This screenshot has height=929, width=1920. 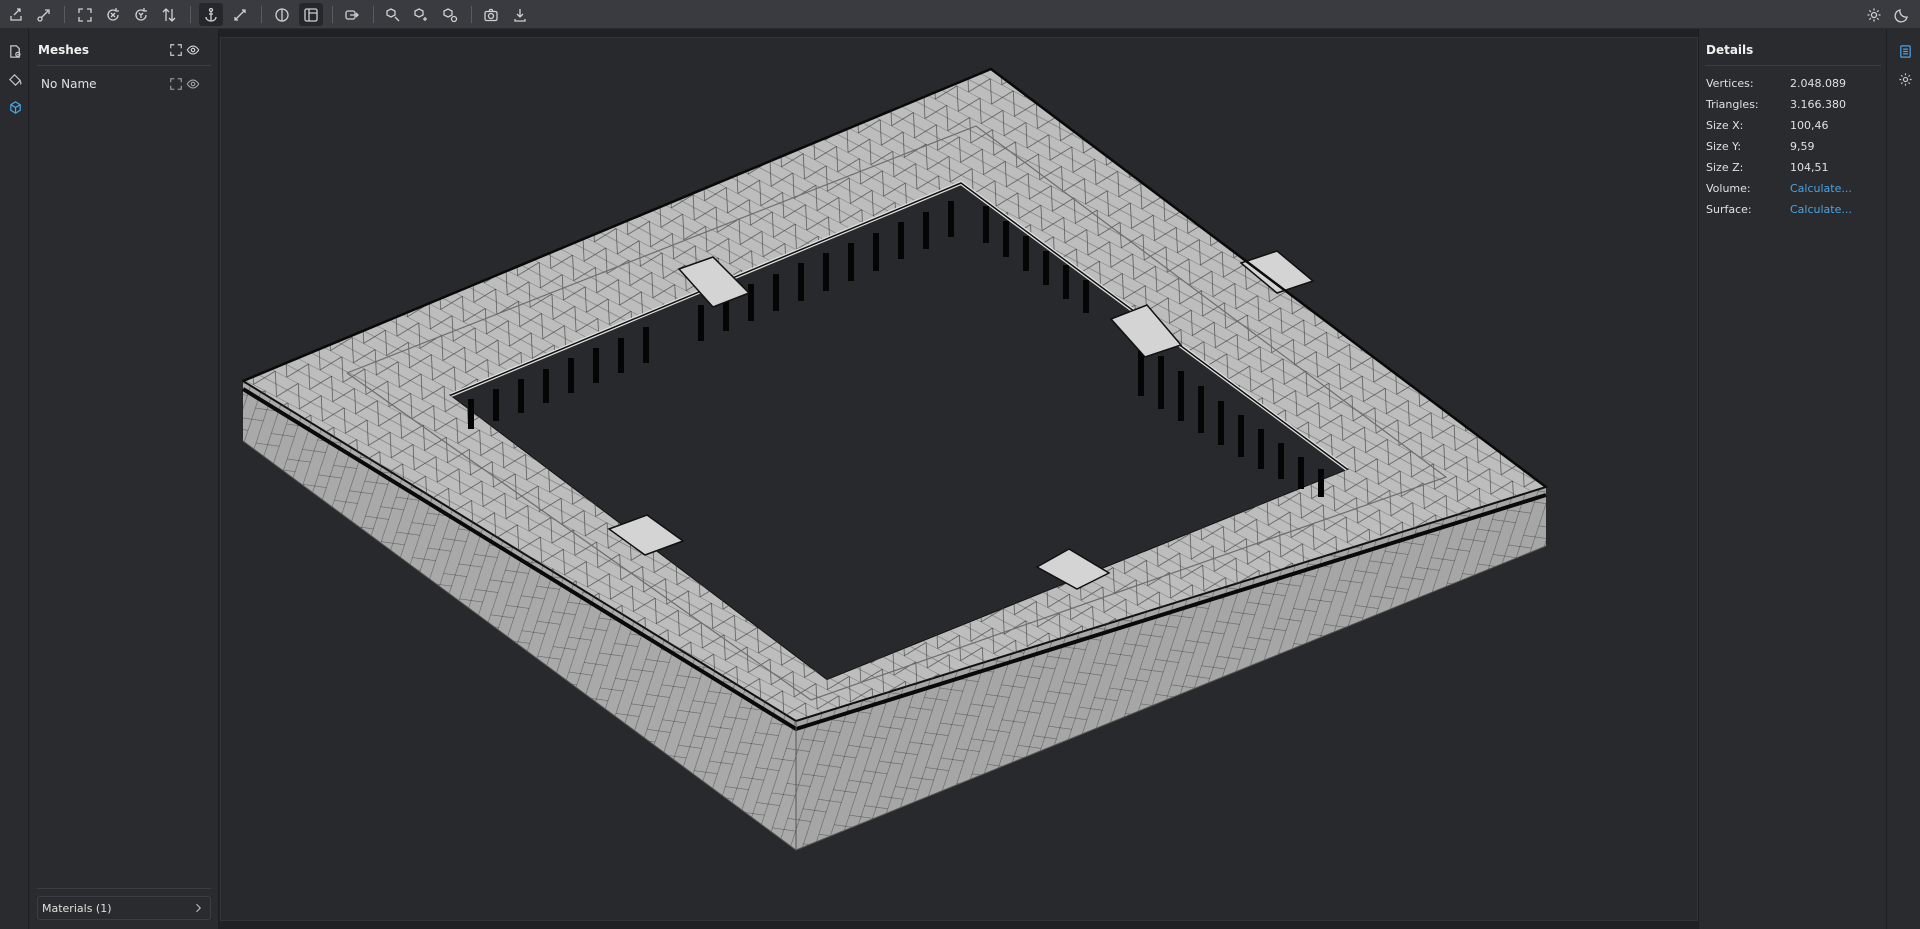 What do you see at coordinates (1730, 83) in the screenshot?
I see `detail-key: Vertices:` at bounding box center [1730, 83].